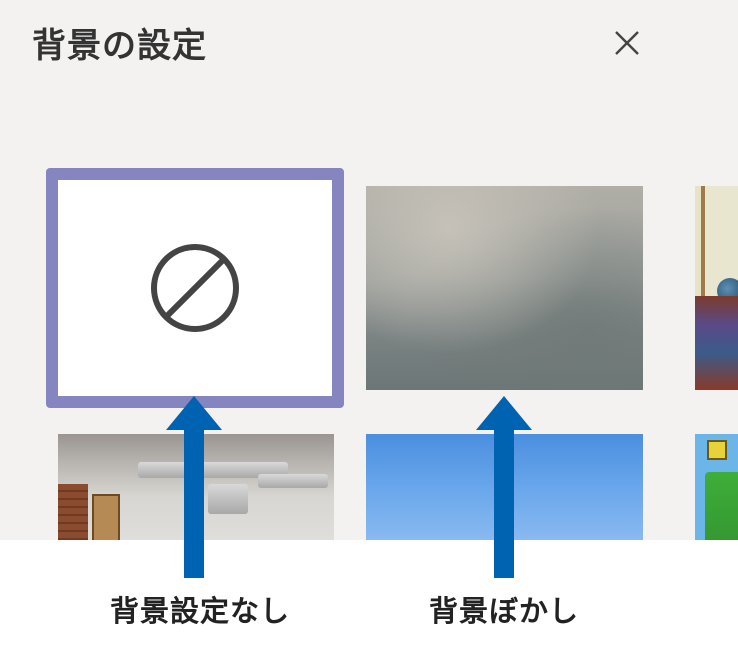 Image resolution: width=738 pixels, height=669 pixels. What do you see at coordinates (293, 481) in the screenshot?
I see `duct-graphic` at bounding box center [293, 481].